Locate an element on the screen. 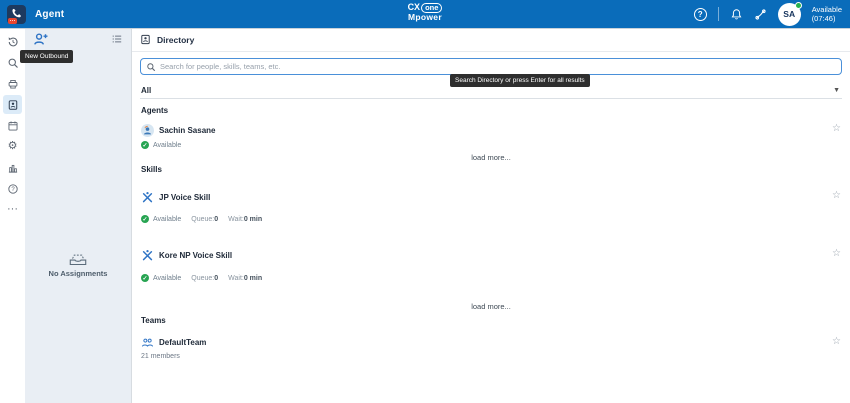 This screenshot has height=403, width=850. history-icon is located at coordinates (12, 41).